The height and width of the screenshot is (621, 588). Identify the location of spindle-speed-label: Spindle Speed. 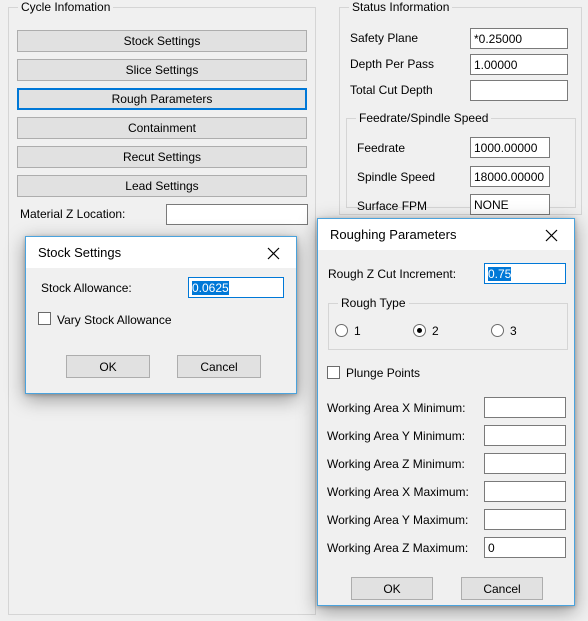
(396, 177).